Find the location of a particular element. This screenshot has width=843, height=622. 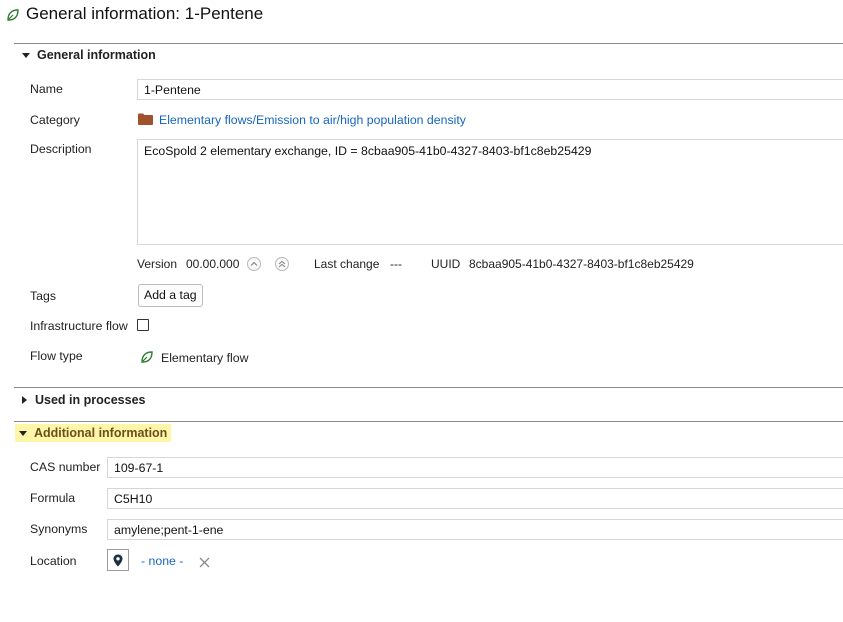

close-icon is located at coordinates (204, 562).